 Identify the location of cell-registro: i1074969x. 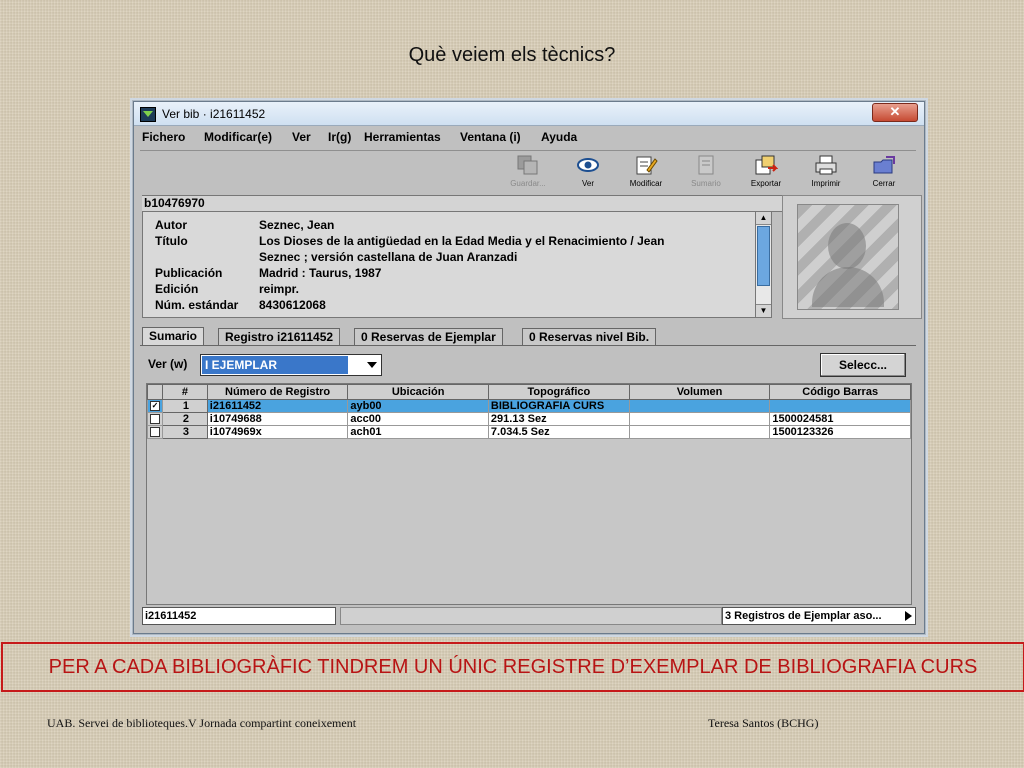
(277, 432).